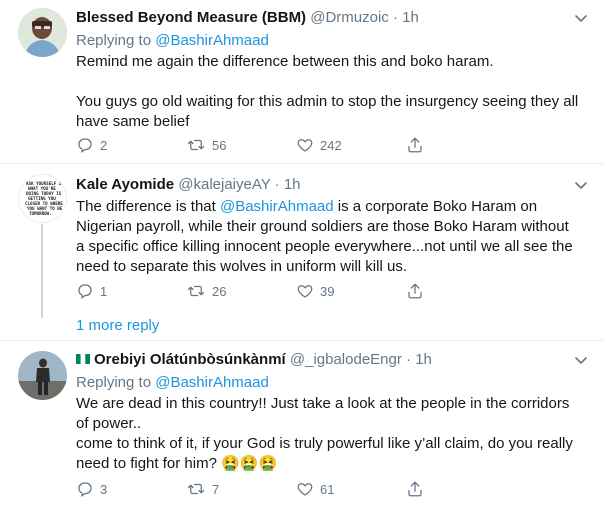  Describe the element at coordinates (104, 145) in the screenshot. I see `reply-count: 2` at that location.